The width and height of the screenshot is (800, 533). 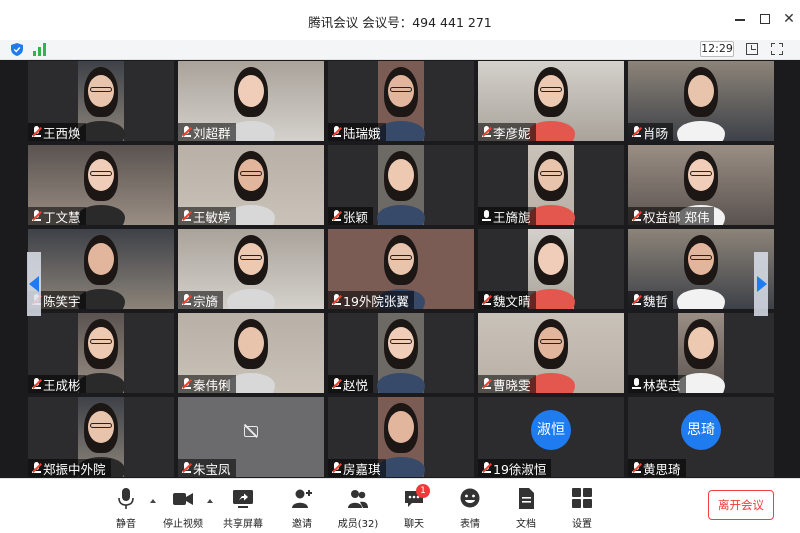 I want to click on members-button: 成员(32), so click(x=358, y=510).